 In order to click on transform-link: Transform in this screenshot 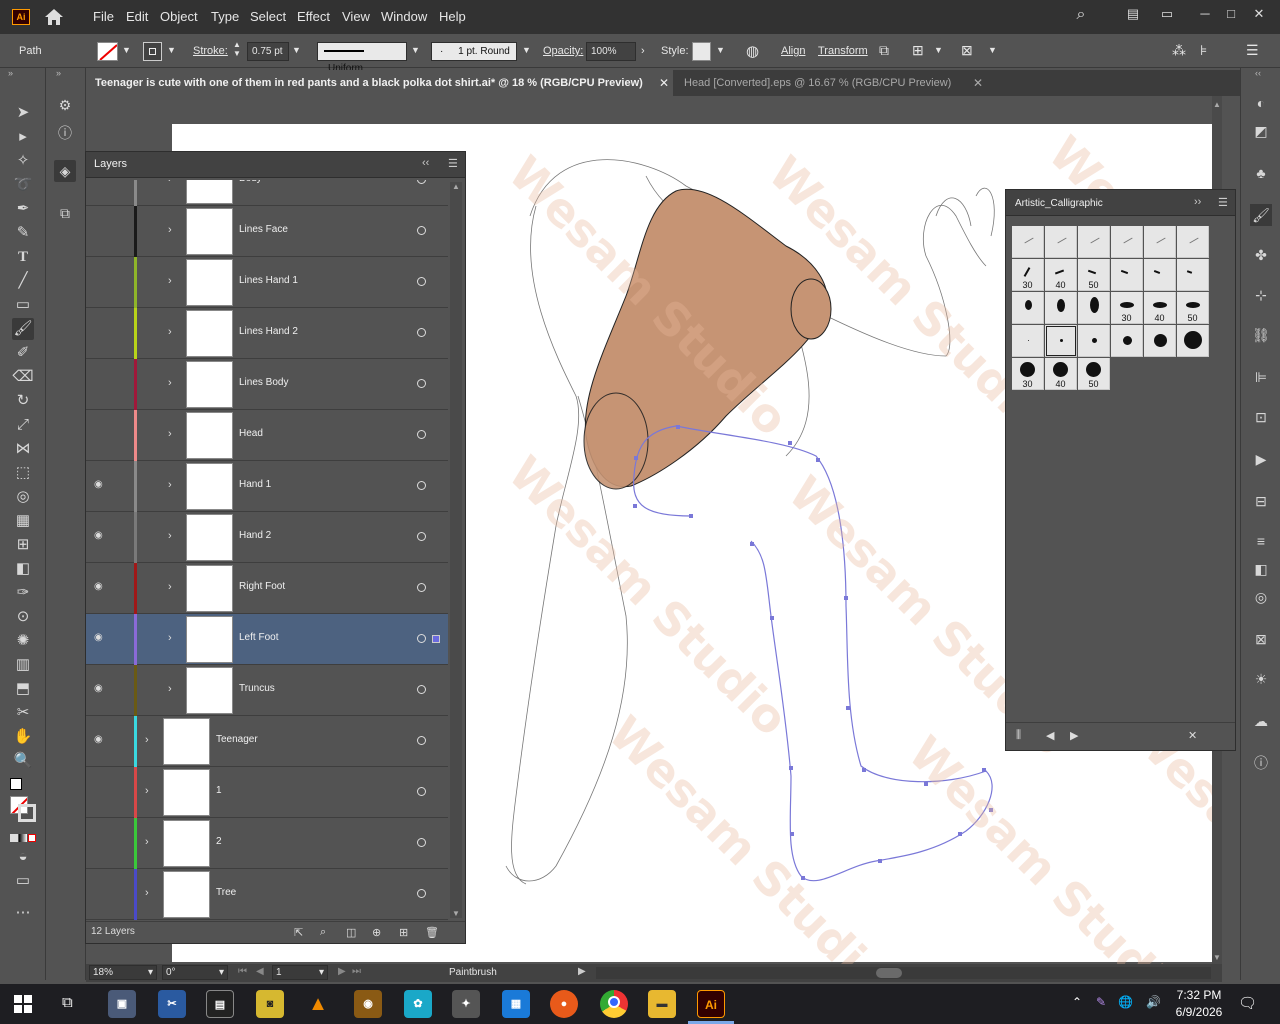, I will do `click(843, 51)`.